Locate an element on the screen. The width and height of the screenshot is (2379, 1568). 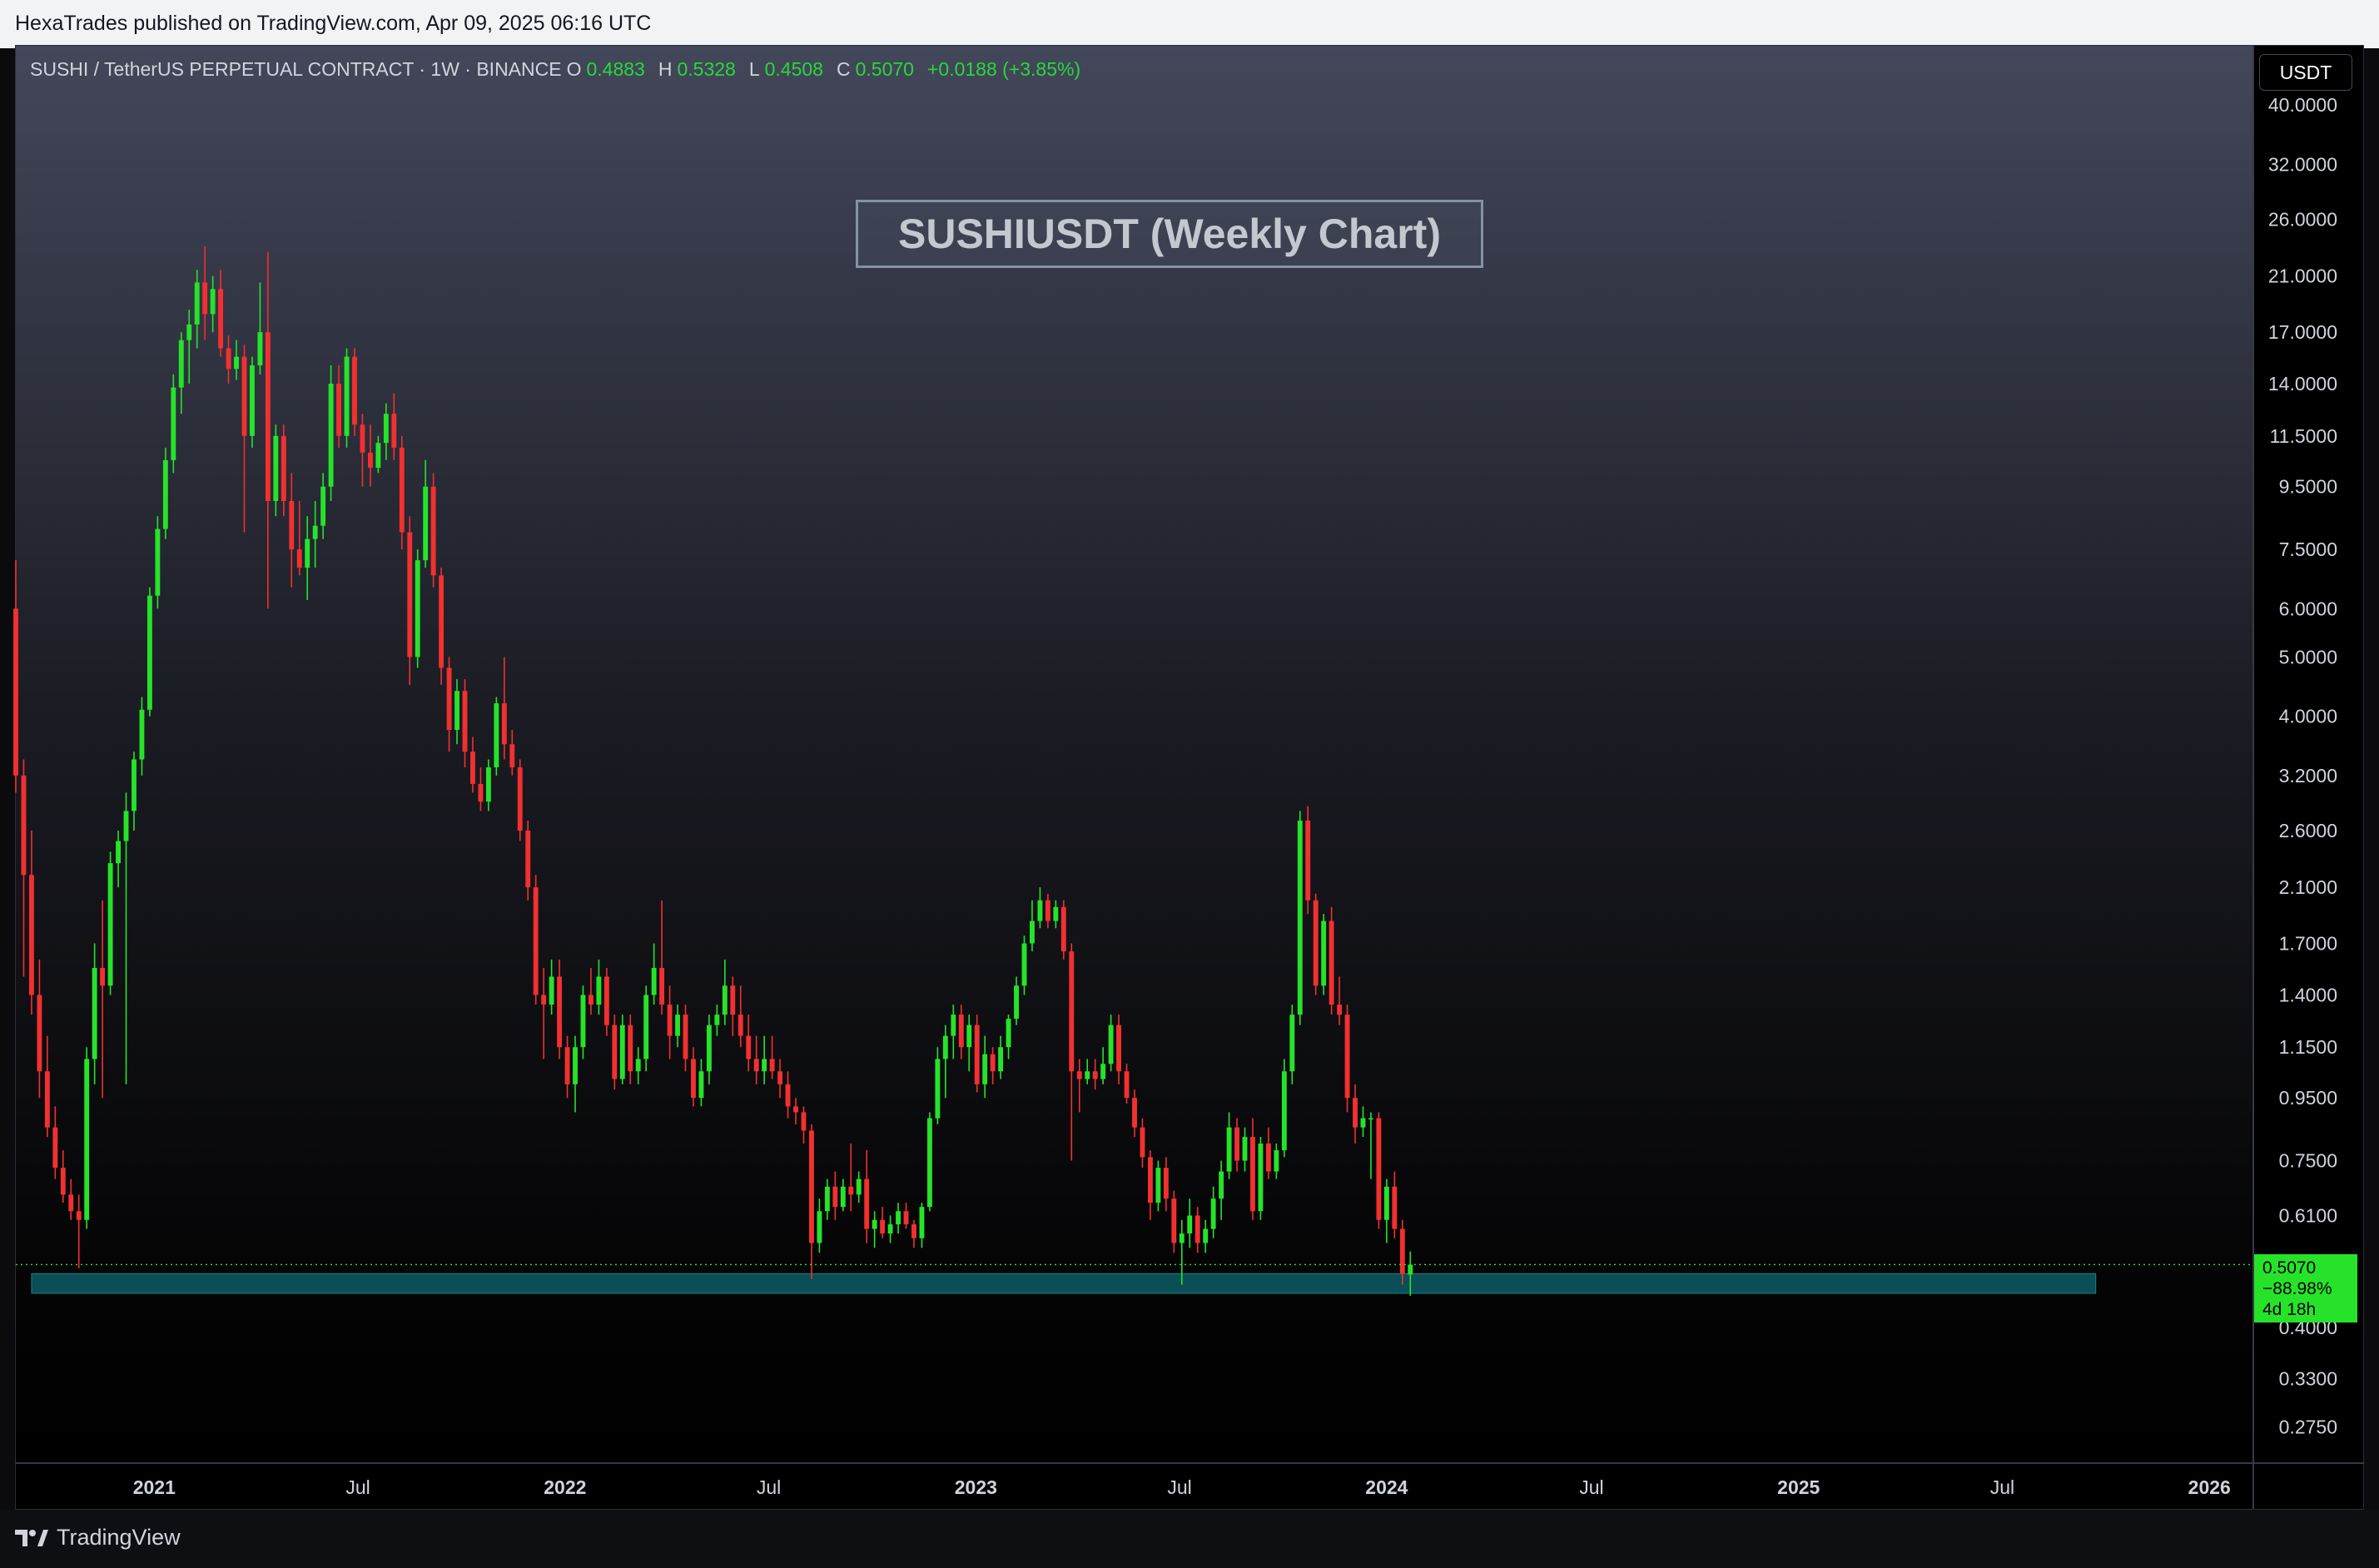
support-zone is located at coordinates (1064, 1283).